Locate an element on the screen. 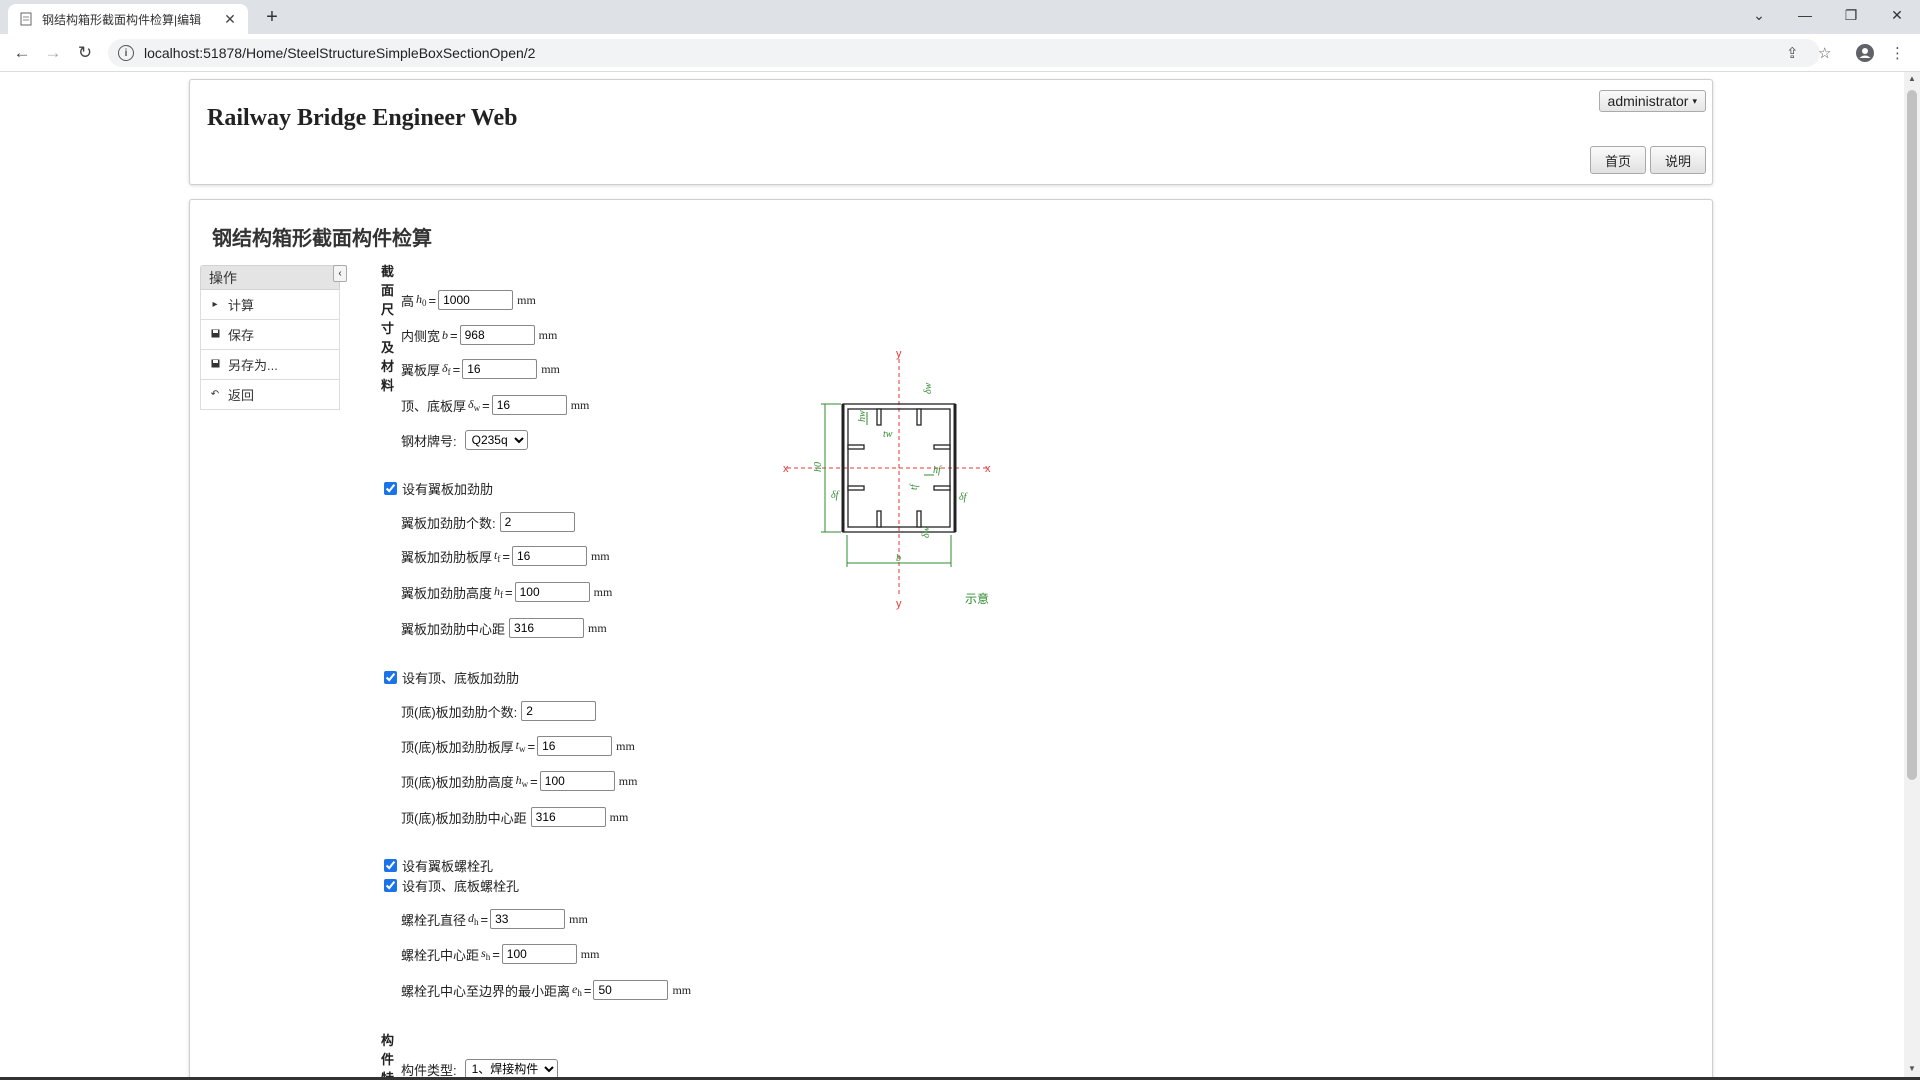 The width and height of the screenshot is (1920, 1080). close-window-icon: ✕ is located at coordinates (1897, 15).